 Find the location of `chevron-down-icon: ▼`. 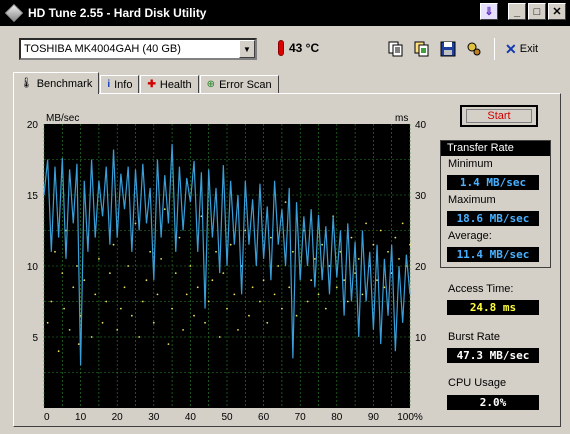

chevron-down-icon: ▼ is located at coordinates (247, 49).